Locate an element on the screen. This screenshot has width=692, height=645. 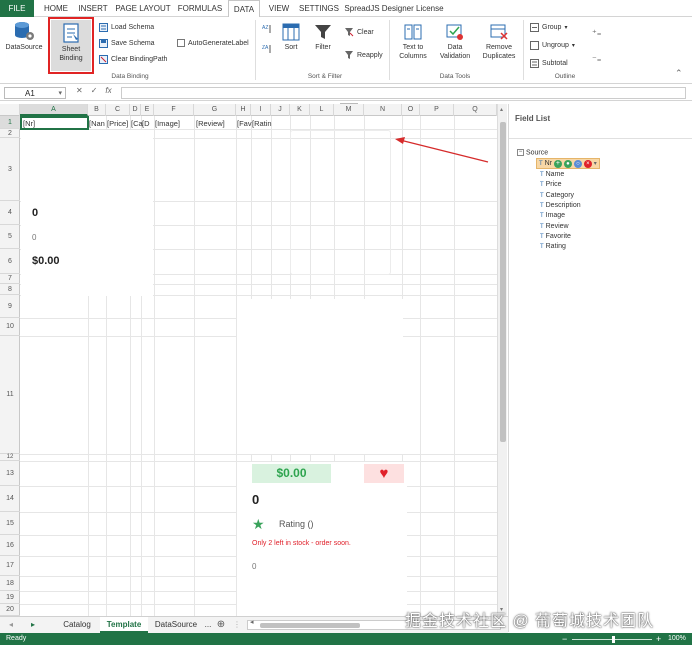
column-header-e: E is located at coordinates (147, 110).